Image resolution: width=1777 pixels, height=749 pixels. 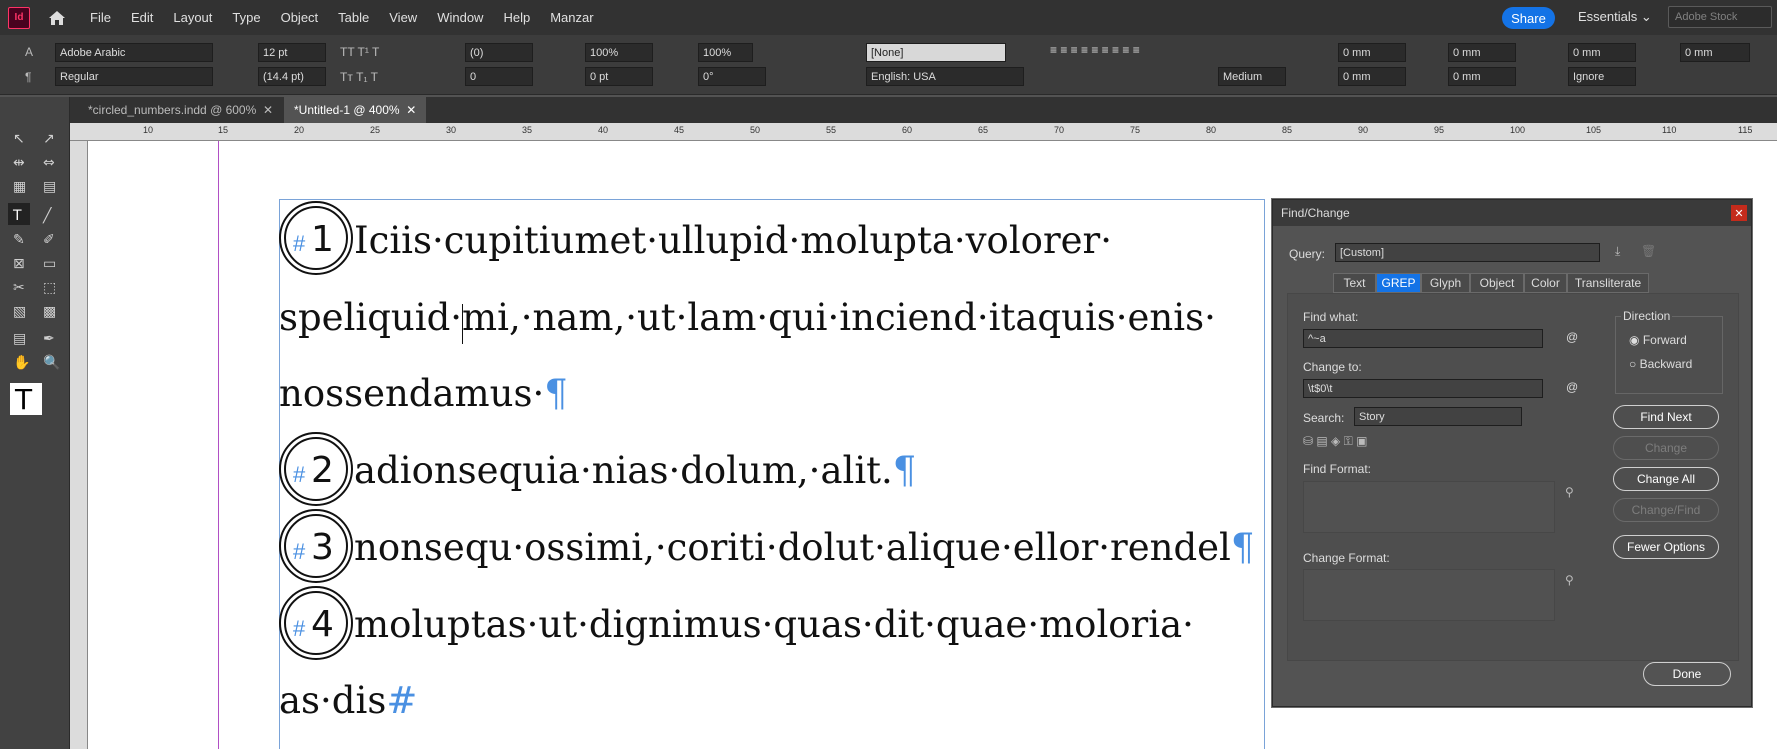 What do you see at coordinates (322, 624) in the screenshot?
I see `circle-number: 4` at bounding box center [322, 624].